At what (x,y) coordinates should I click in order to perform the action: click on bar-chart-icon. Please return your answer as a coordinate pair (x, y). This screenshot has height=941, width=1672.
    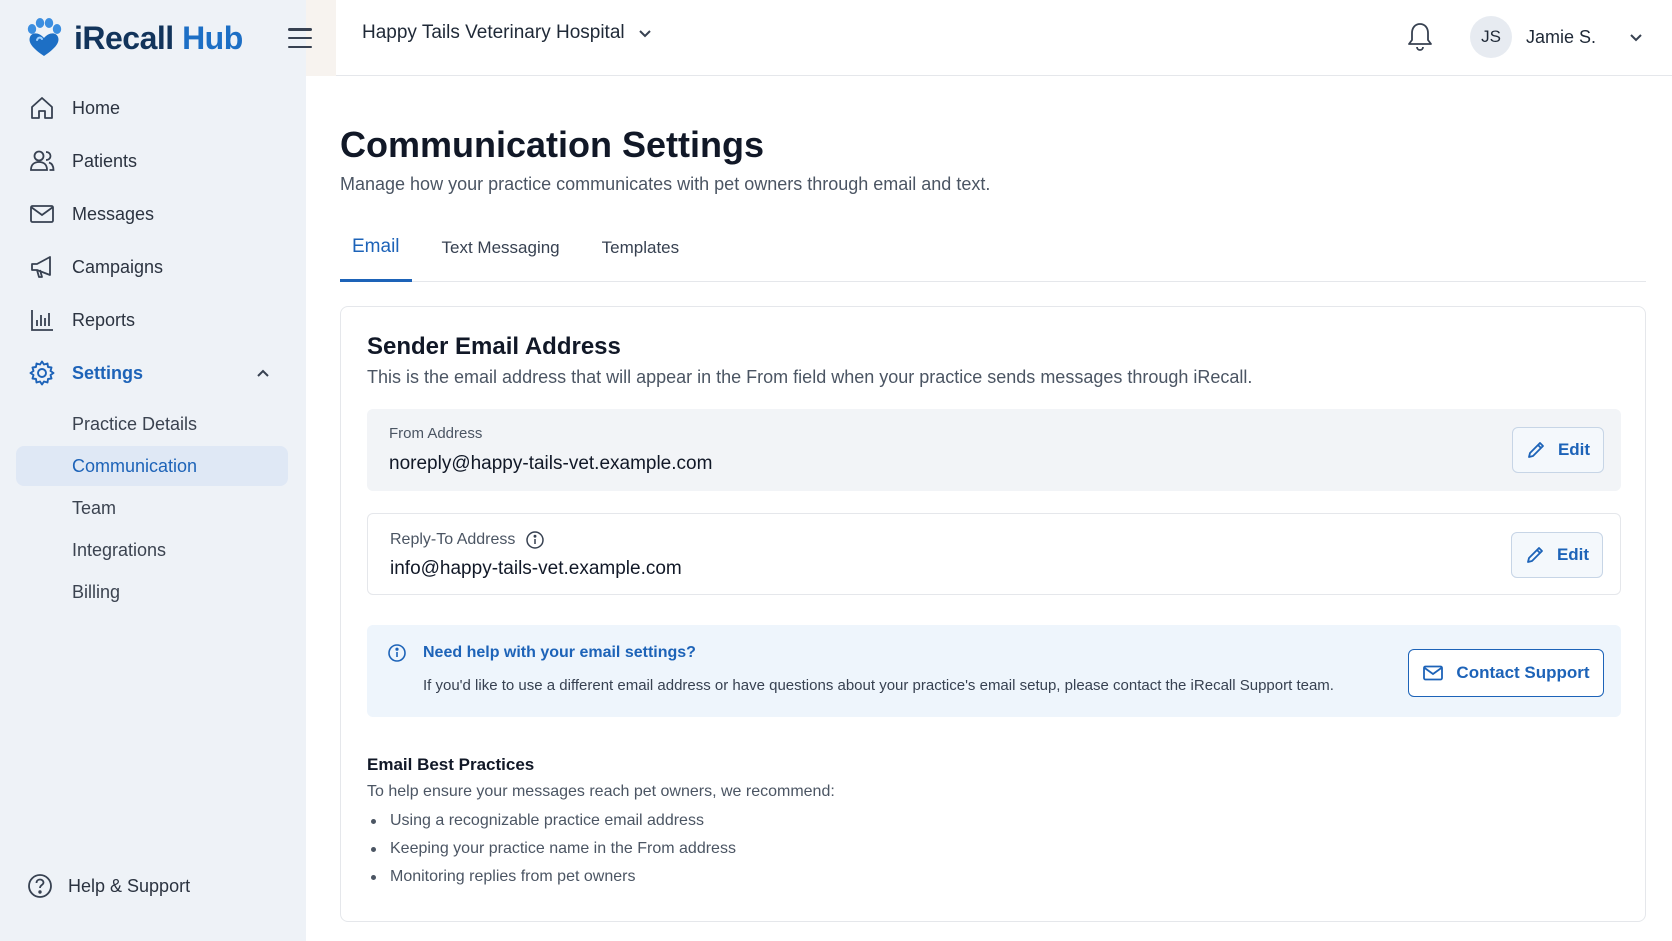
    Looking at the image, I should click on (42, 320).